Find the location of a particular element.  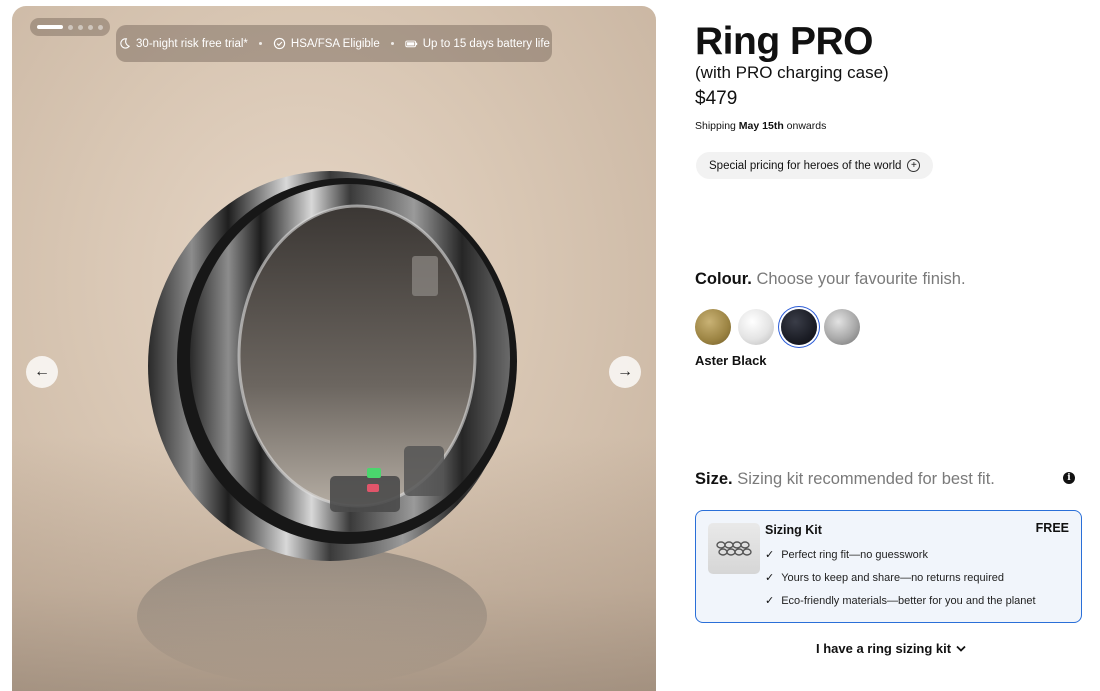

feature-hsa: HSA/FSA Eligible is located at coordinates (326, 43).